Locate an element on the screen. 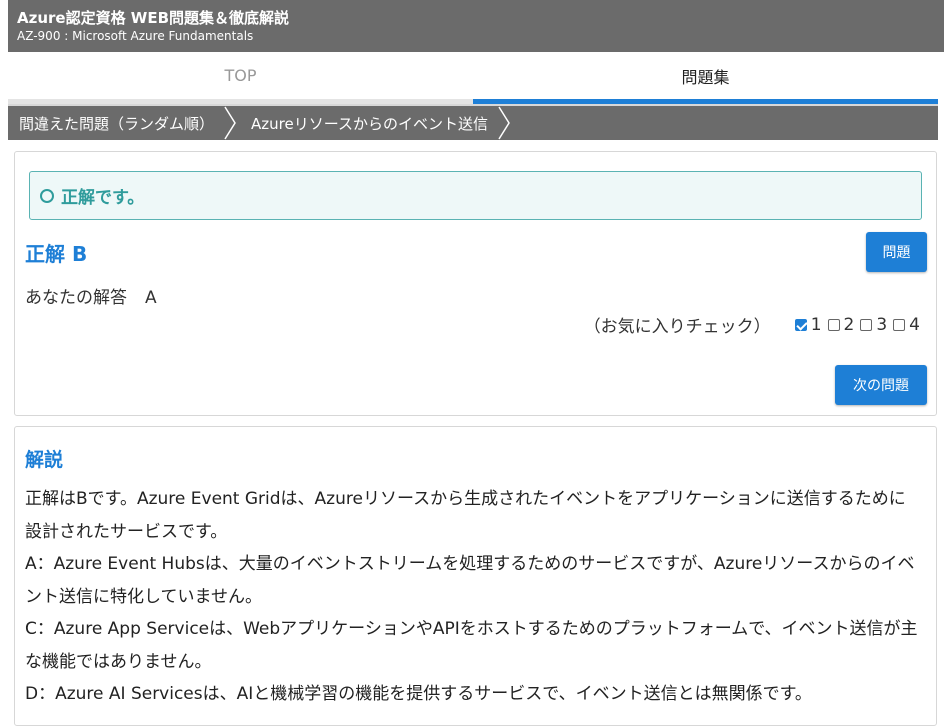 This screenshot has width=944, height=726. favorite-checkbox-1: 1 is located at coordinates (808, 324).